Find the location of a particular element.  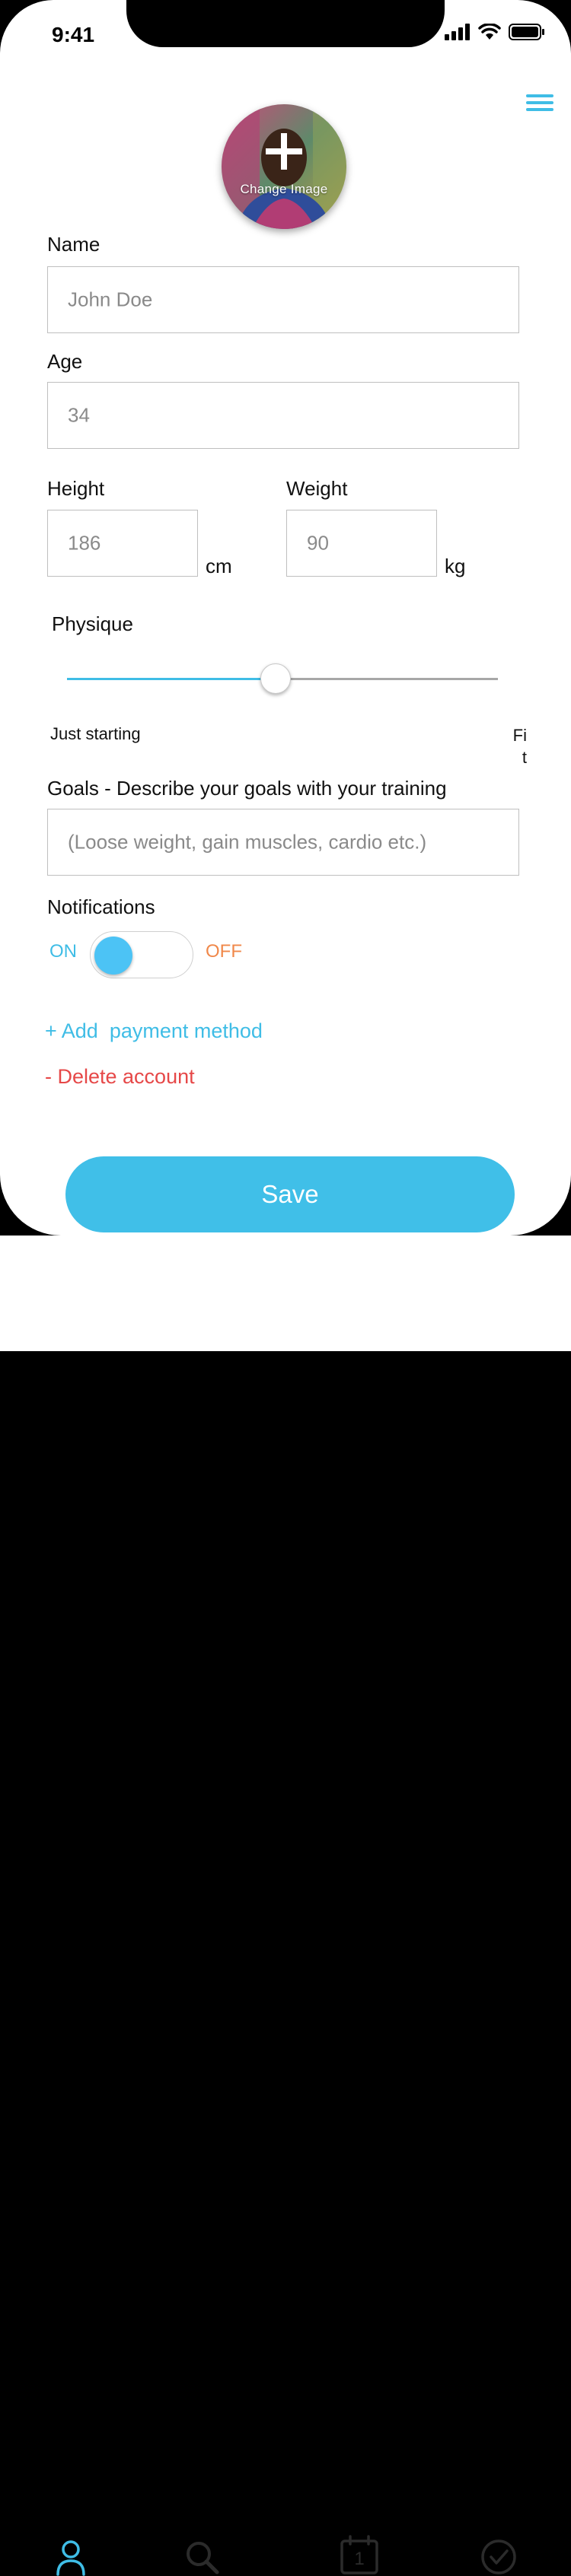

physique-min-label: Just starting is located at coordinates (95, 733).